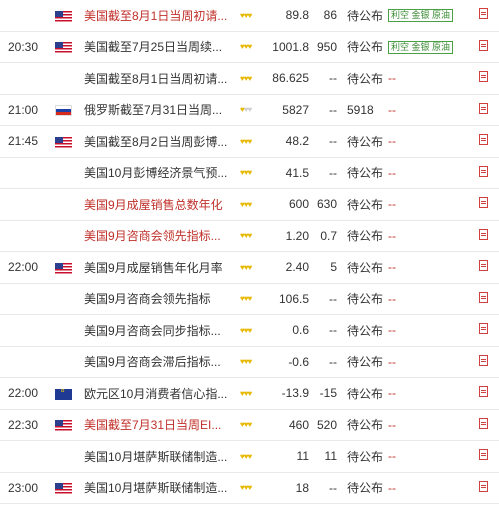 The image size is (499, 529). Describe the element at coordinates (249, 488) in the screenshot. I see `table-row: 23:00 美国10月堪萨斯联储制造... ♥♥♥ 18 -- 待公布 --` at that location.